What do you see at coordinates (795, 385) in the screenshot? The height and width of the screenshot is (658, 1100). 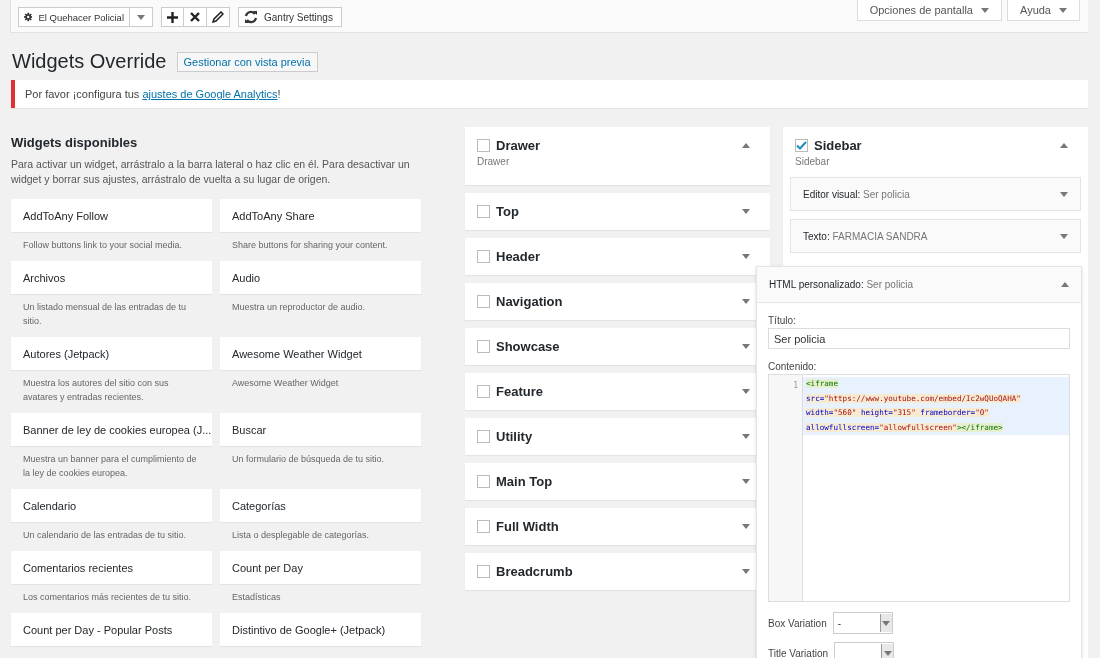 I see `line-number: 1` at bounding box center [795, 385].